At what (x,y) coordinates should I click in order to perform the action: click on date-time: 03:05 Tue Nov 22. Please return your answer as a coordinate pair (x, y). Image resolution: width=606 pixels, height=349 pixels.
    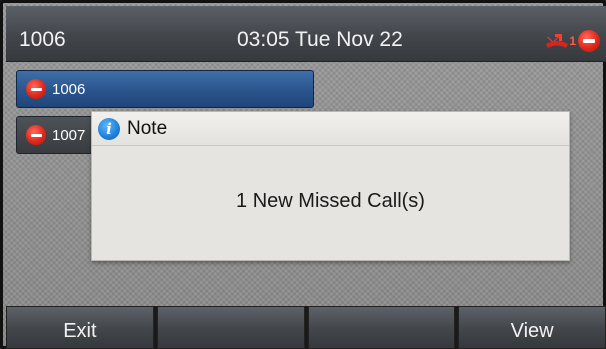
    Looking at the image, I should click on (320, 39).